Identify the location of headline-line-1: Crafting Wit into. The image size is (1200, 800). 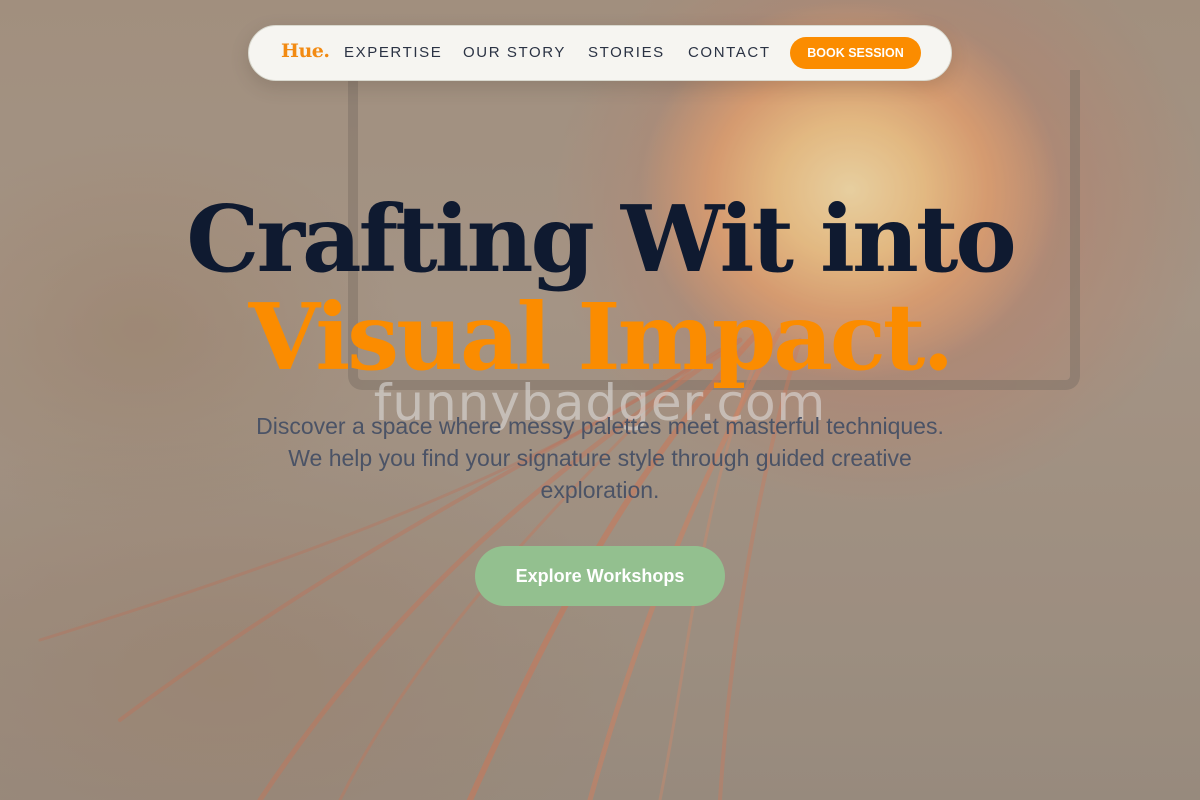
(601, 239).